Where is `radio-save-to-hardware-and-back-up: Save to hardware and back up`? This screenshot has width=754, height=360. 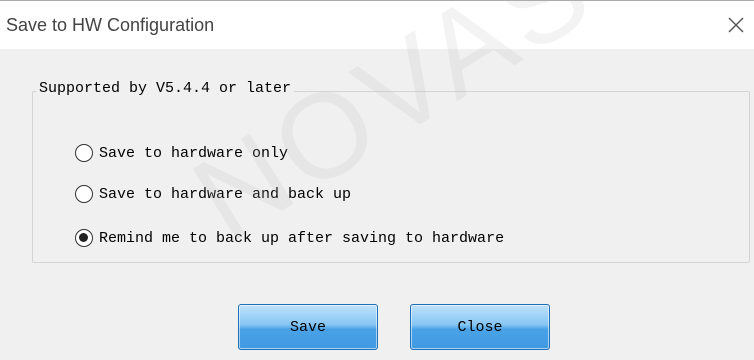
radio-save-to-hardware-and-back-up: Save to hardware and back up is located at coordinates (213, 194).